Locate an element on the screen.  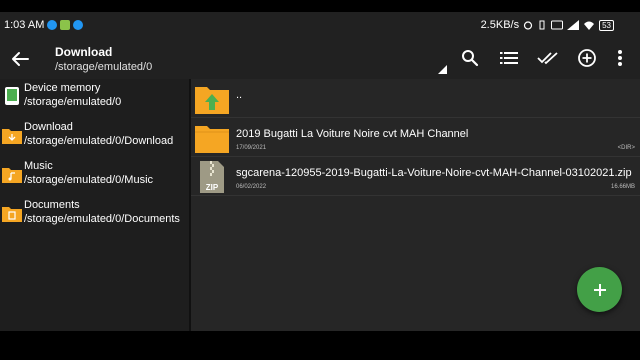
notification-icon is located at coordinates (65, 25).